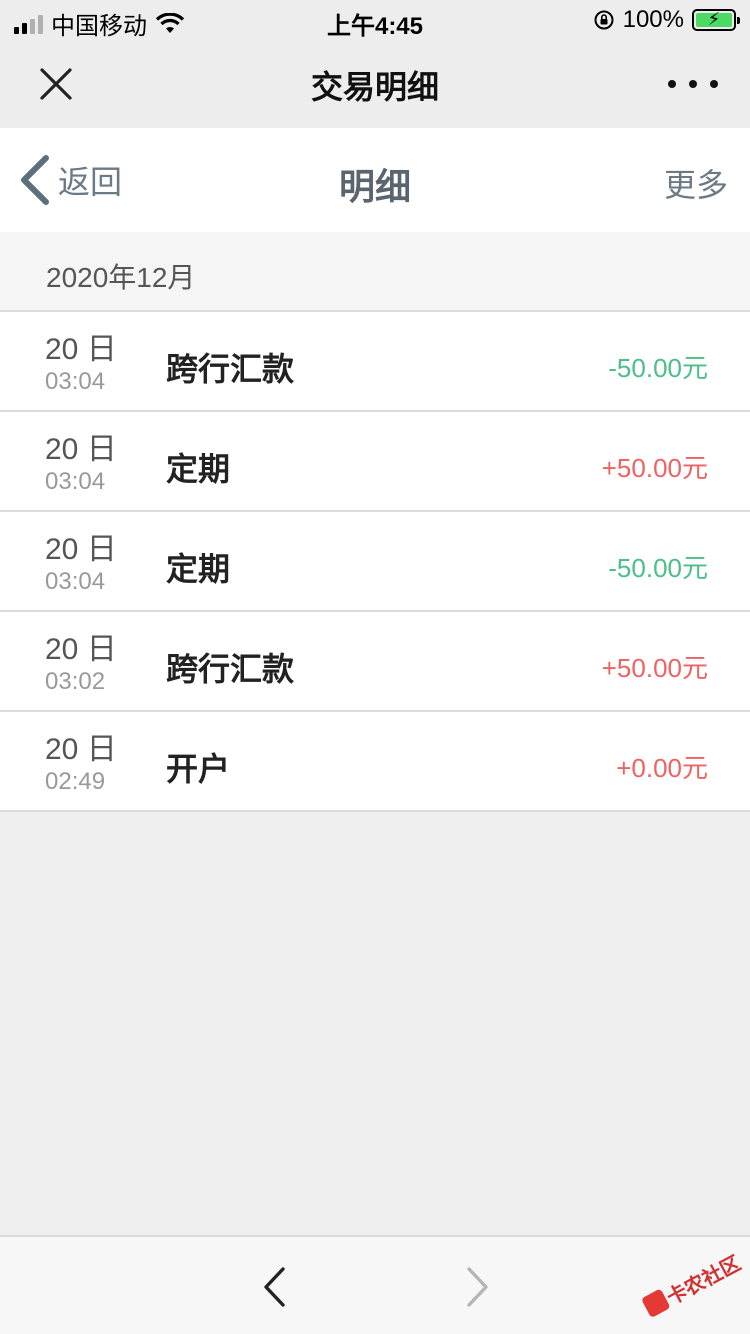 The width and height of the screenshot is (750, 1334). What do you see at coordinates (75, 681) in the screenshot?
I see `transaction-time: 03:02` at bounding box center [75, 681].